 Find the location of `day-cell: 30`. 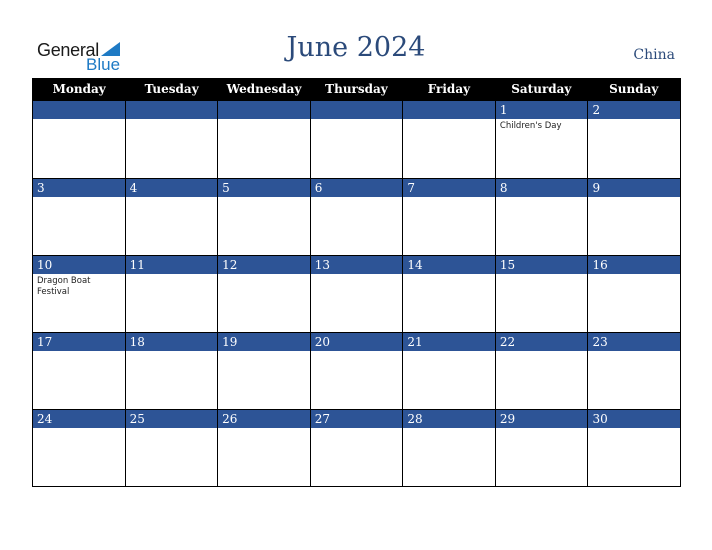

day-cell: 30 is located at coordinates (634, 447).